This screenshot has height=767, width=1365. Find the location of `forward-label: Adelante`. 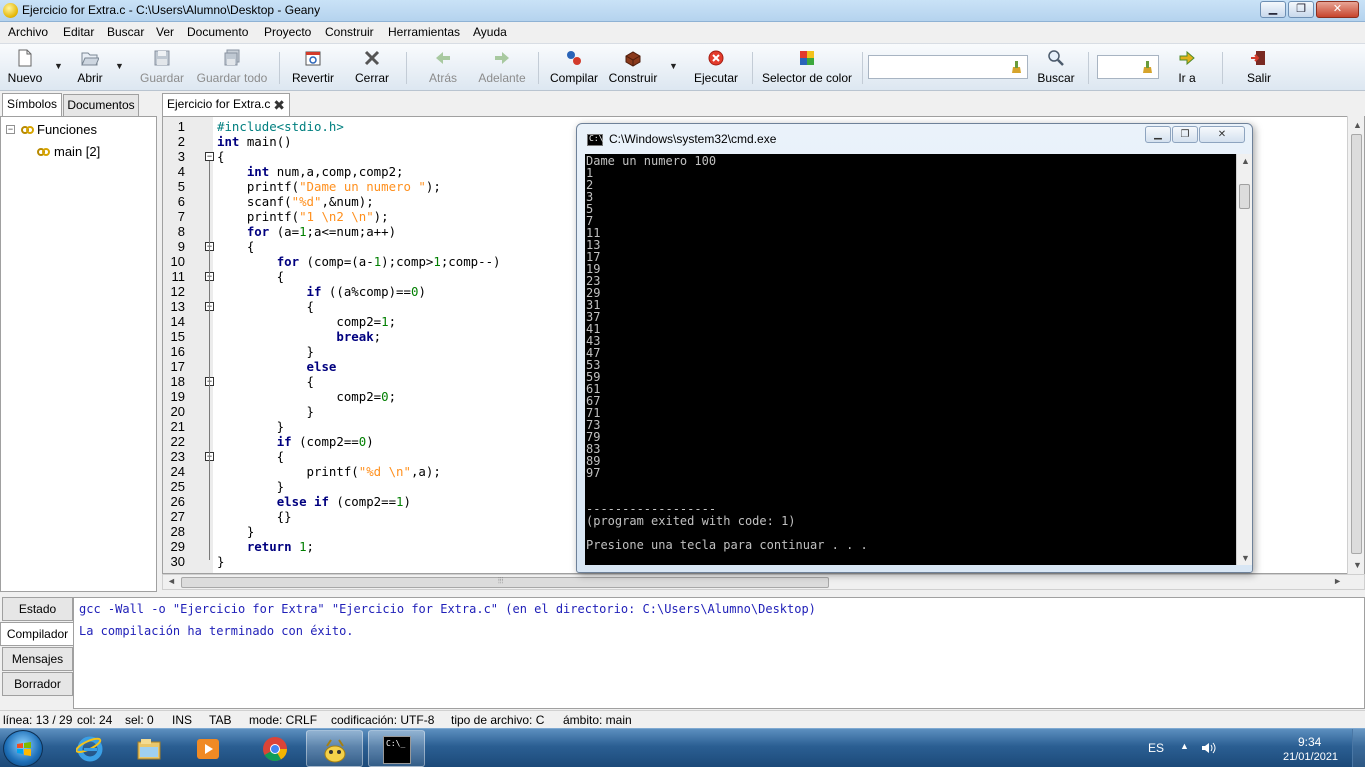

forward-label: Adelante is located at coordinates (502, 78).